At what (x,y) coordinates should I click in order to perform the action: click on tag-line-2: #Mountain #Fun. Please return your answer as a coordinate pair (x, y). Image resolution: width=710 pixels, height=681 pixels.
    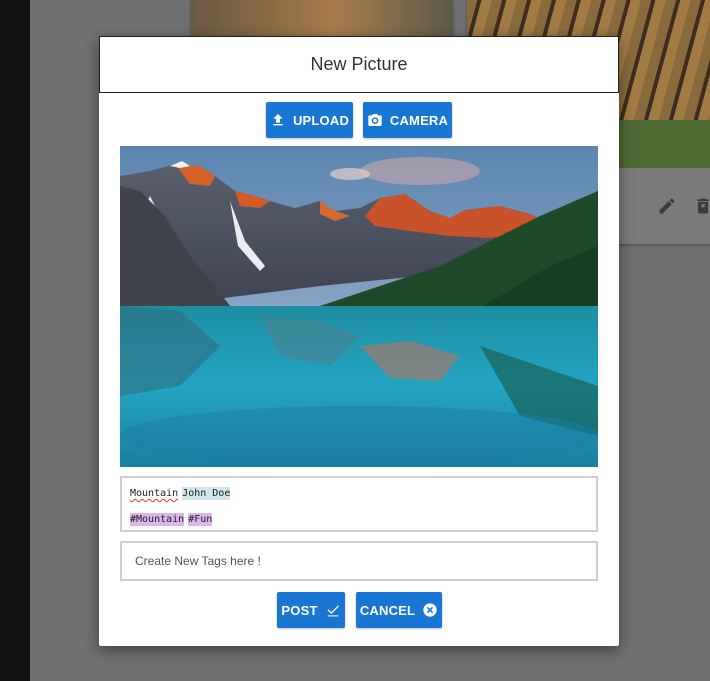
    Looking at the image, I should click on (171, 519).